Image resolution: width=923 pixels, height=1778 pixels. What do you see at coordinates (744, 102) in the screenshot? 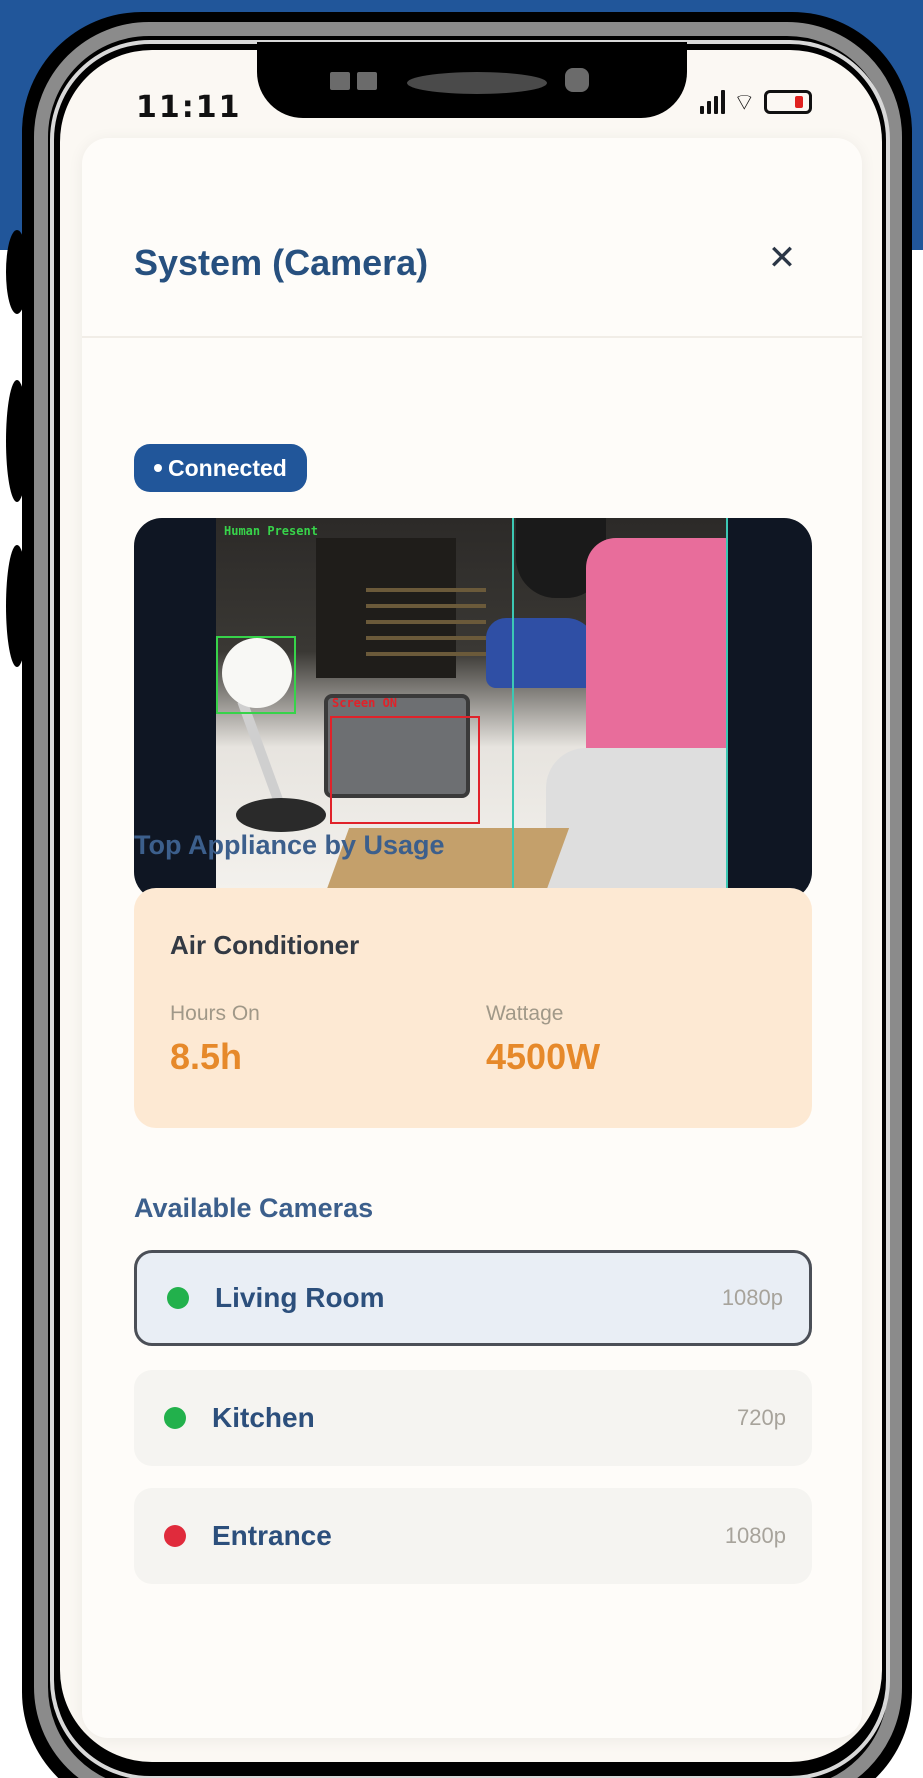
I see `wifi-icon: ⌔` at bounding box center [744, 102].